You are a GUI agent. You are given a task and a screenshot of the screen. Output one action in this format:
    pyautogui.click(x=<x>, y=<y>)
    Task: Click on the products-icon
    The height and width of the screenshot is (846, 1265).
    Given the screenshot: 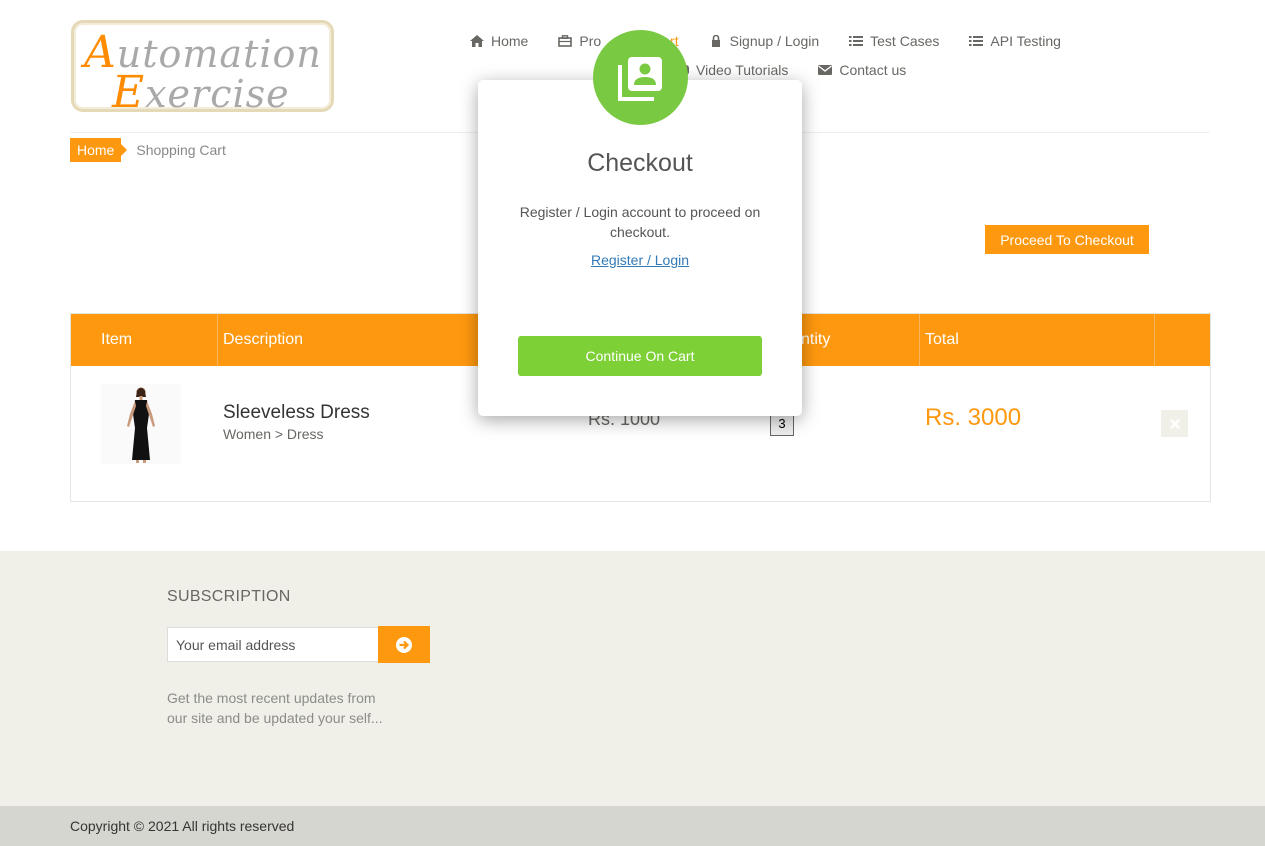 What is the action you would take?
    pyautogui.click(x=565, y=40)
    